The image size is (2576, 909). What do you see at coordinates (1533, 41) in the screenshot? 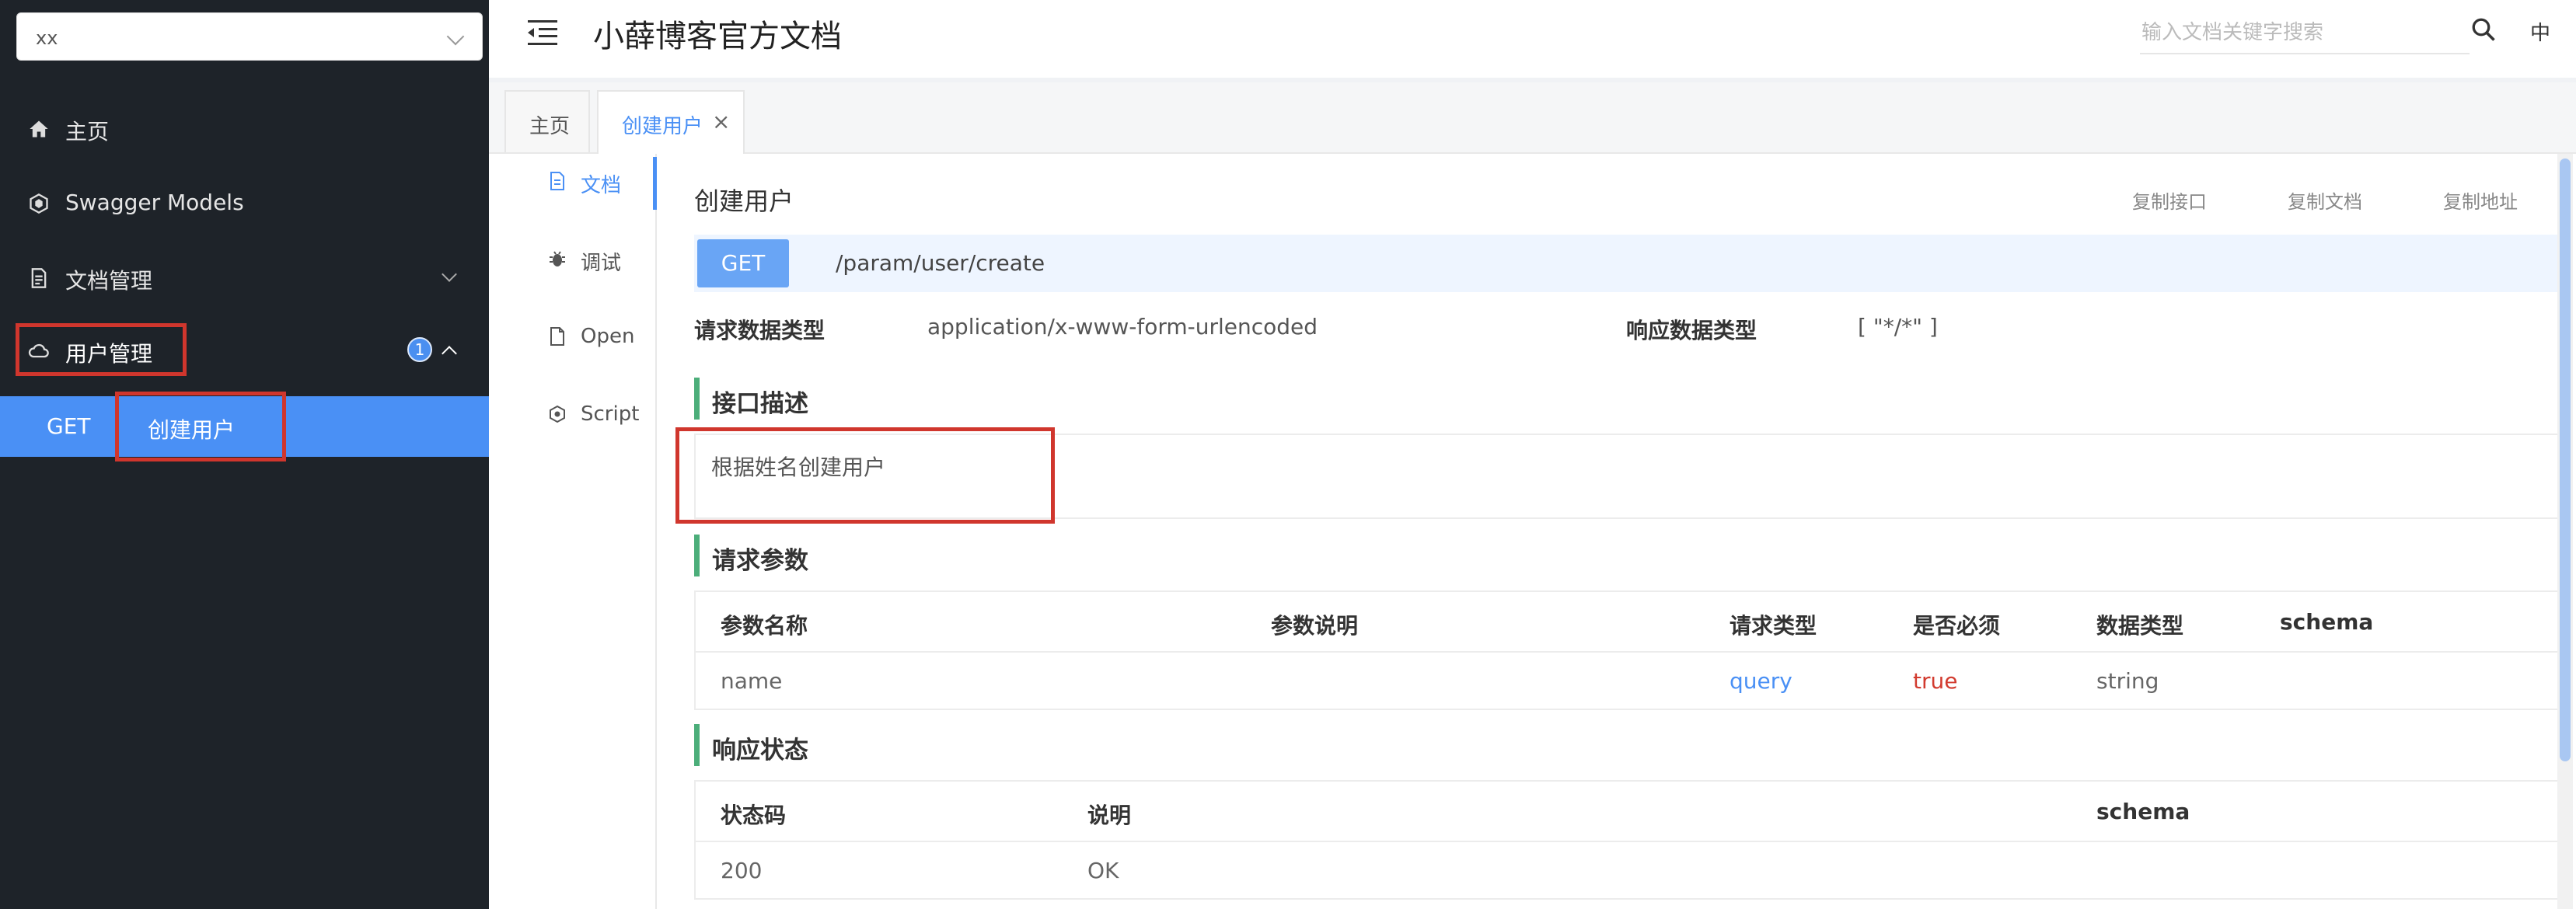
I see `top-header: 小薛博客官方文档 中` at bounding box center [1533, 41].